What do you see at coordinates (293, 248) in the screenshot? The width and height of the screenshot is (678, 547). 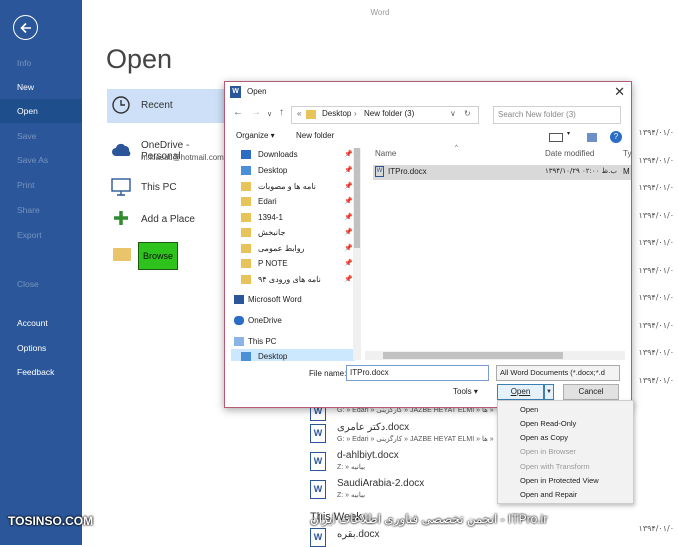 I see `tree-item: روابط عمومی 📌` at bounding box center [293, 248].